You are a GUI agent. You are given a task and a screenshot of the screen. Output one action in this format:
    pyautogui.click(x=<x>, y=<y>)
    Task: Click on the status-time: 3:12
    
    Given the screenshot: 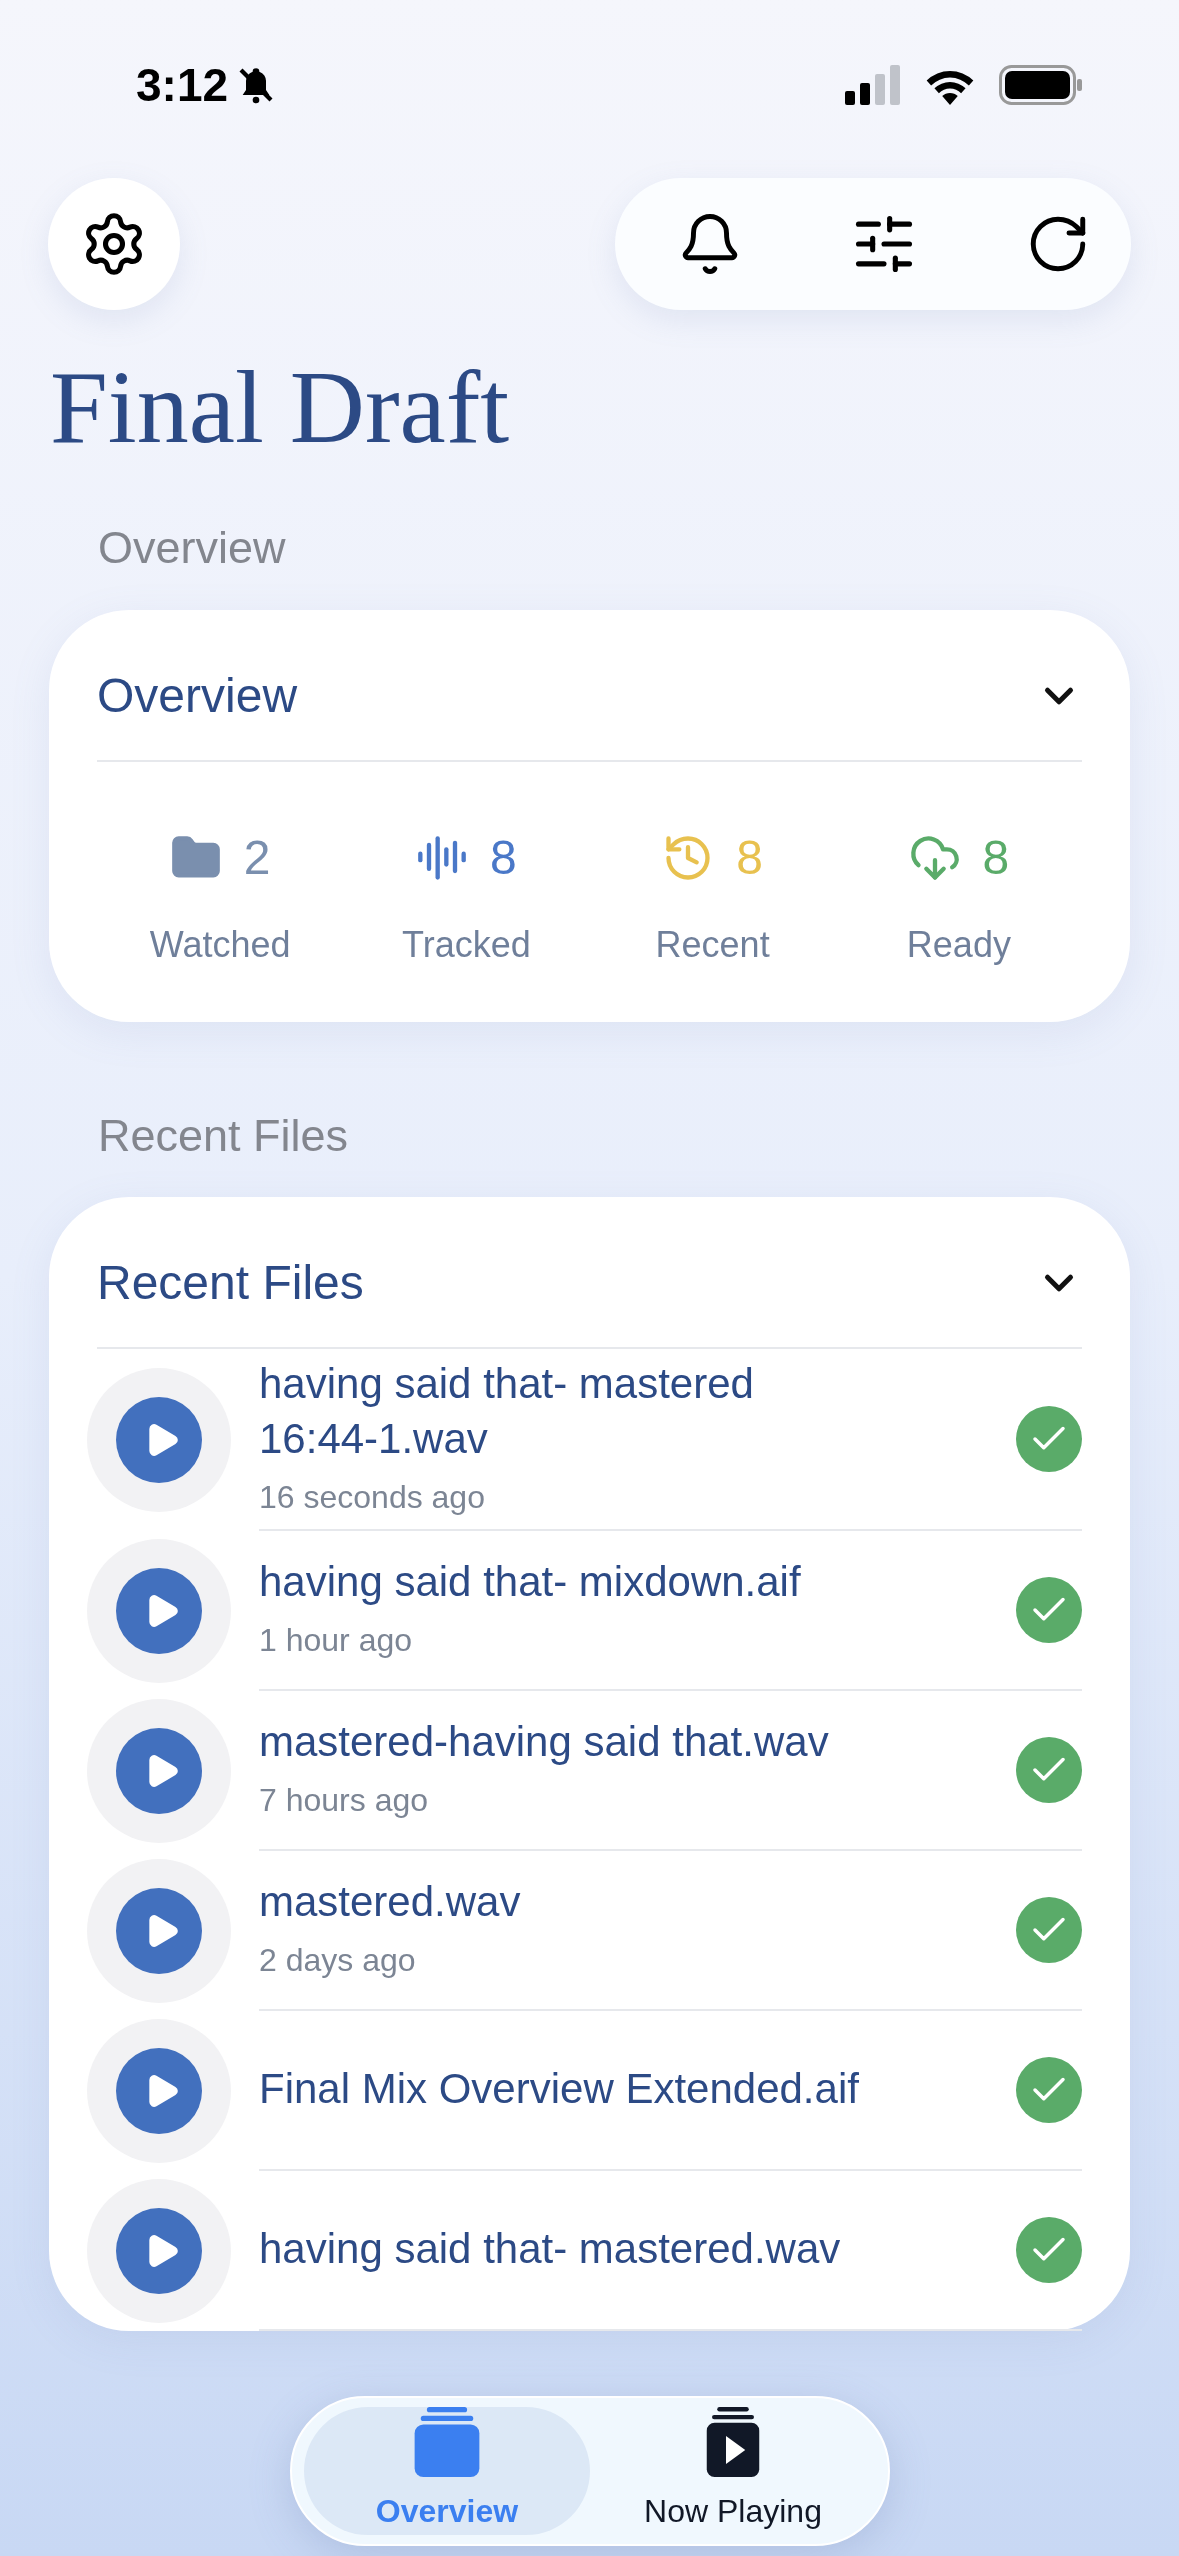 What is the action you would take?
    pyautogui.click(x=182, y=85)
    